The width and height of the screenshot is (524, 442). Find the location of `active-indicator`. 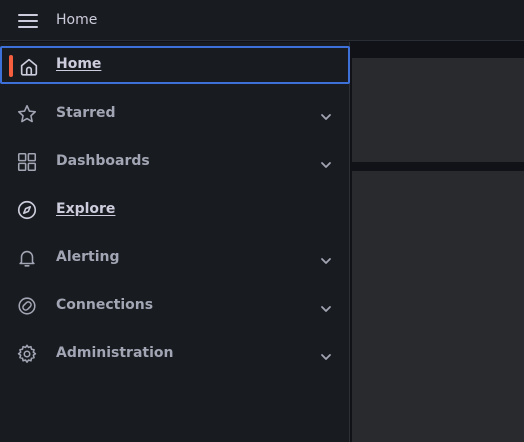

active-indicator is located at coordinates (11, 66).